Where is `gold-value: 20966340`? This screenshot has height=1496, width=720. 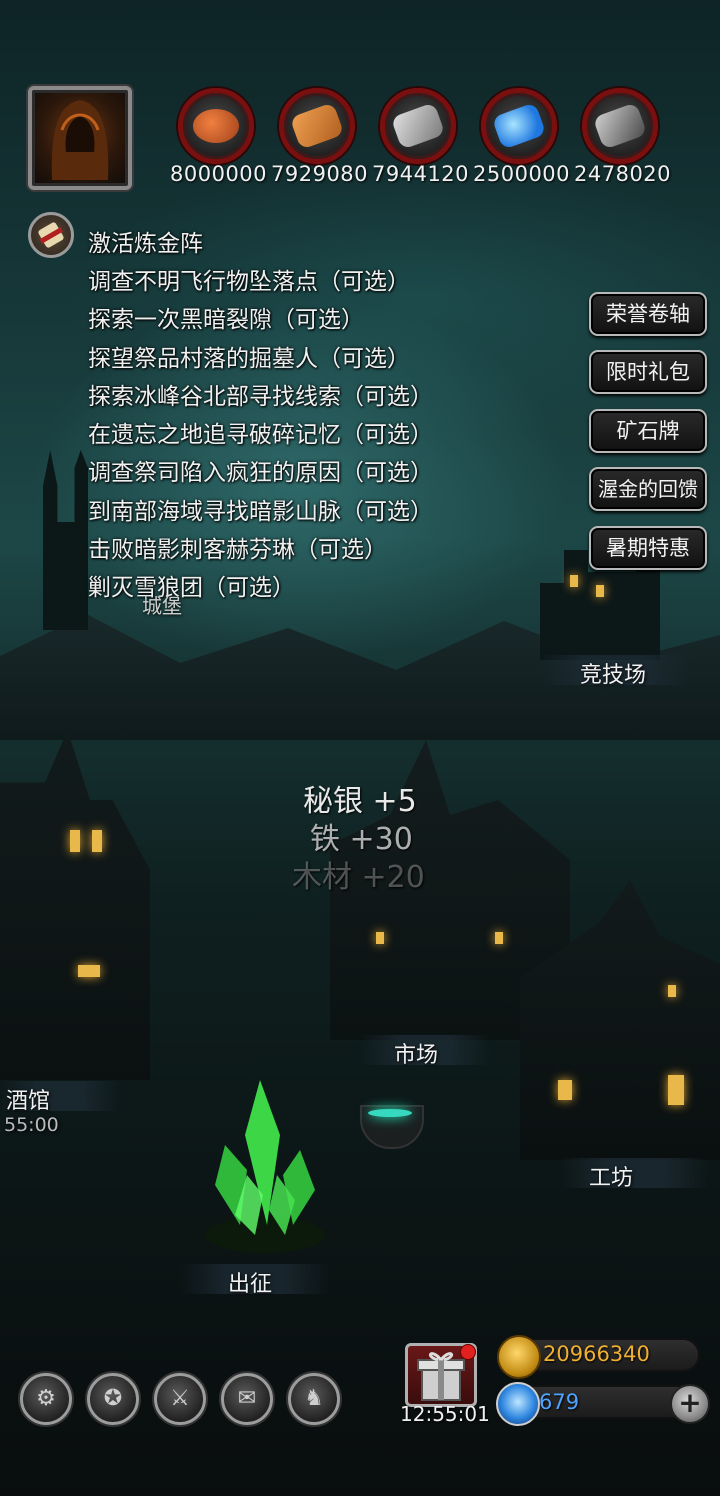
gold-value: 20966340 is located at coordinates (596, 1354).